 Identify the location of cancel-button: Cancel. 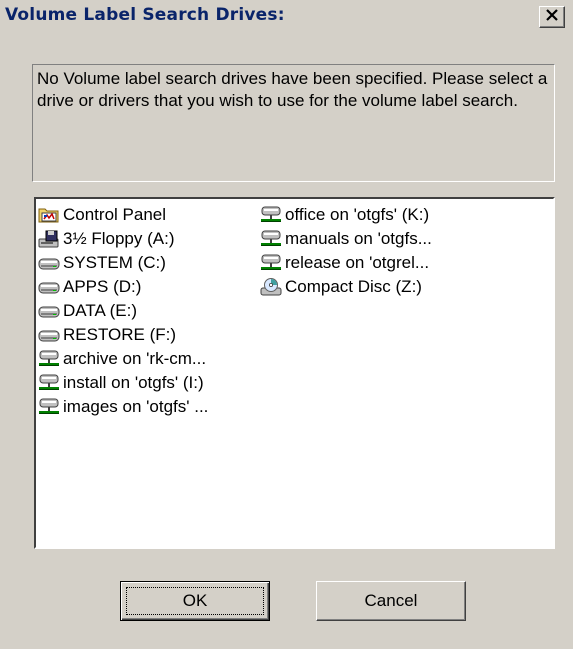
(391, 601).